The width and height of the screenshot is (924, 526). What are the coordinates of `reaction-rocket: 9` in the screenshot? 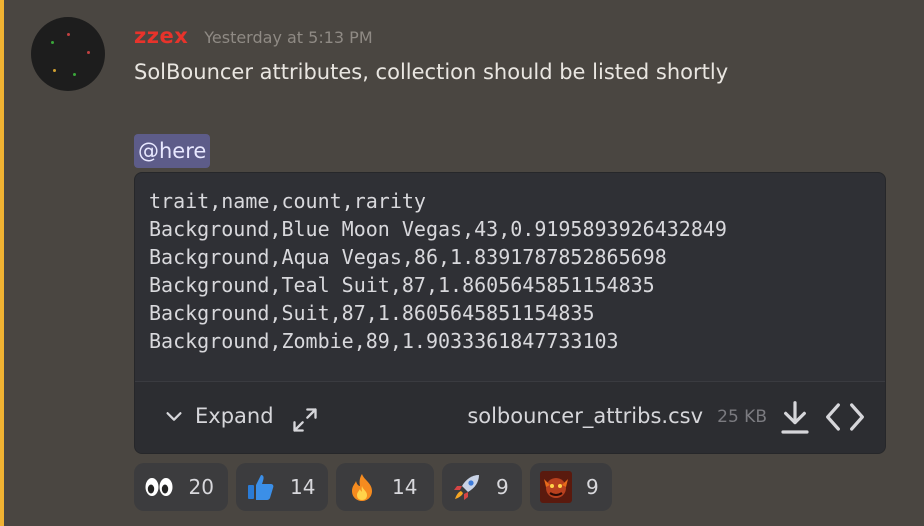 It's located at (482, 487).